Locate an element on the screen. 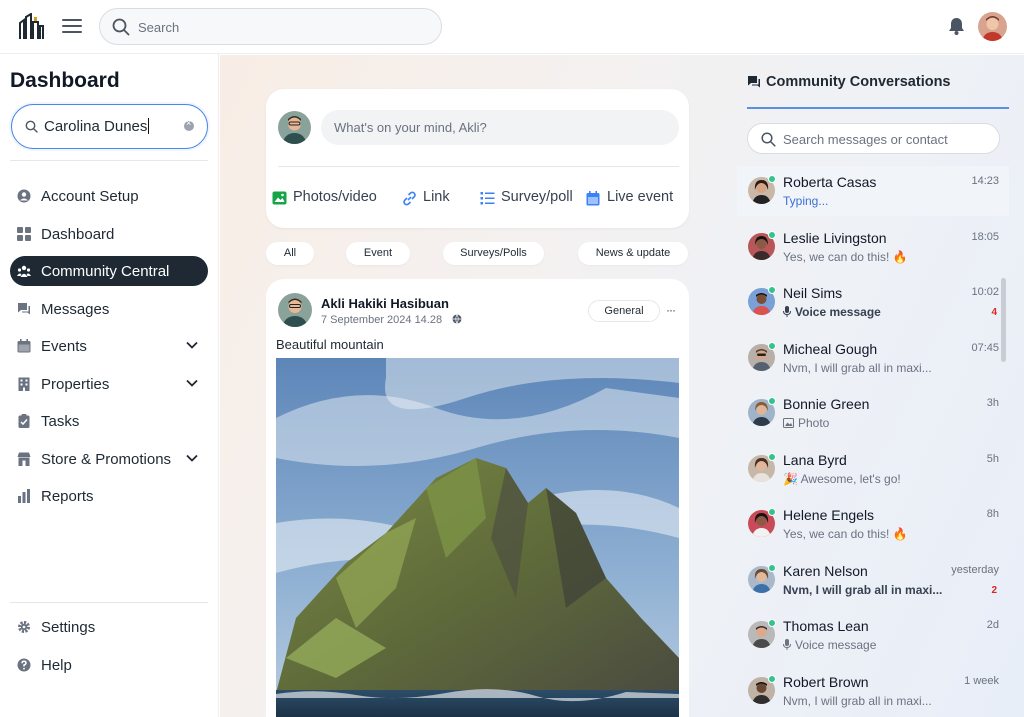  sidebar-item-label: Tasks is located at coordinates (60, 421).